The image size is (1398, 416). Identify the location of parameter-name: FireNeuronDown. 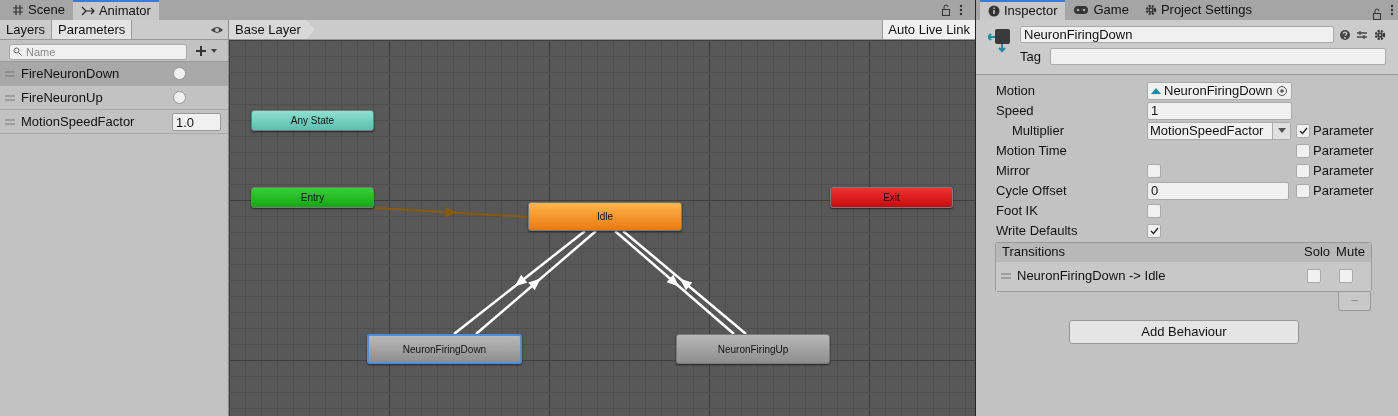
(71, 73).